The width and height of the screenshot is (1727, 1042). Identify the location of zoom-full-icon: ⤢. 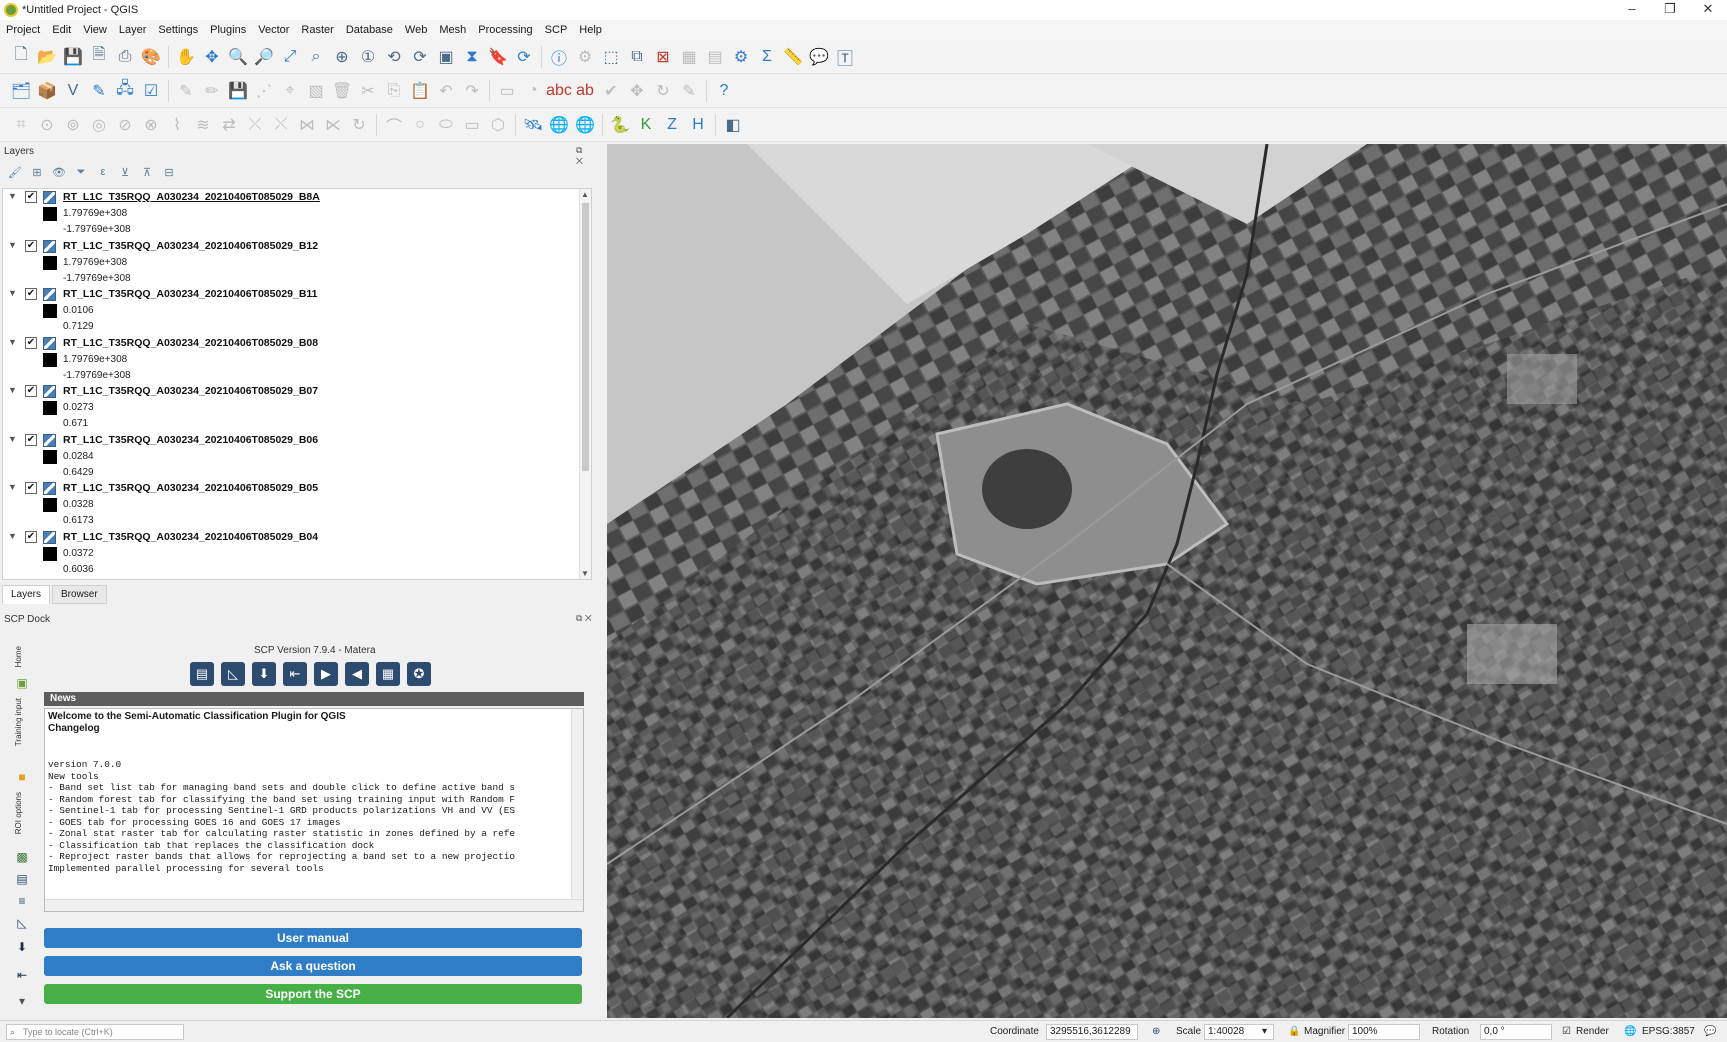
(290, 57).